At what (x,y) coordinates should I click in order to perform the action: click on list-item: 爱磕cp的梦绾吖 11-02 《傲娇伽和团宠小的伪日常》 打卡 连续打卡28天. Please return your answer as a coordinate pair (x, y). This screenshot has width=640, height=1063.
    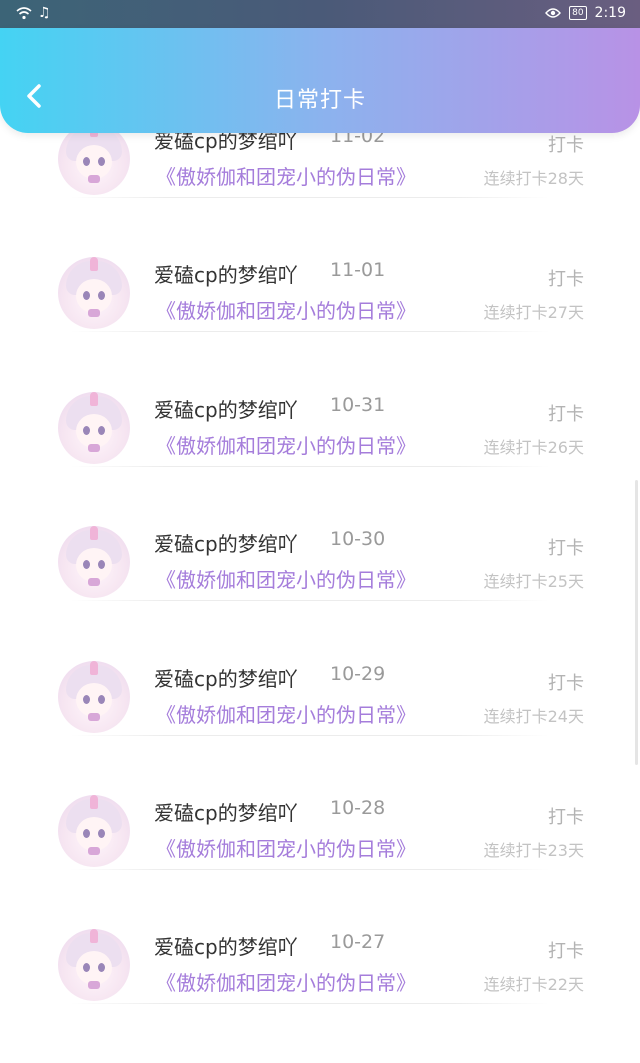
    Looking at the image, I should click on (320, 190).